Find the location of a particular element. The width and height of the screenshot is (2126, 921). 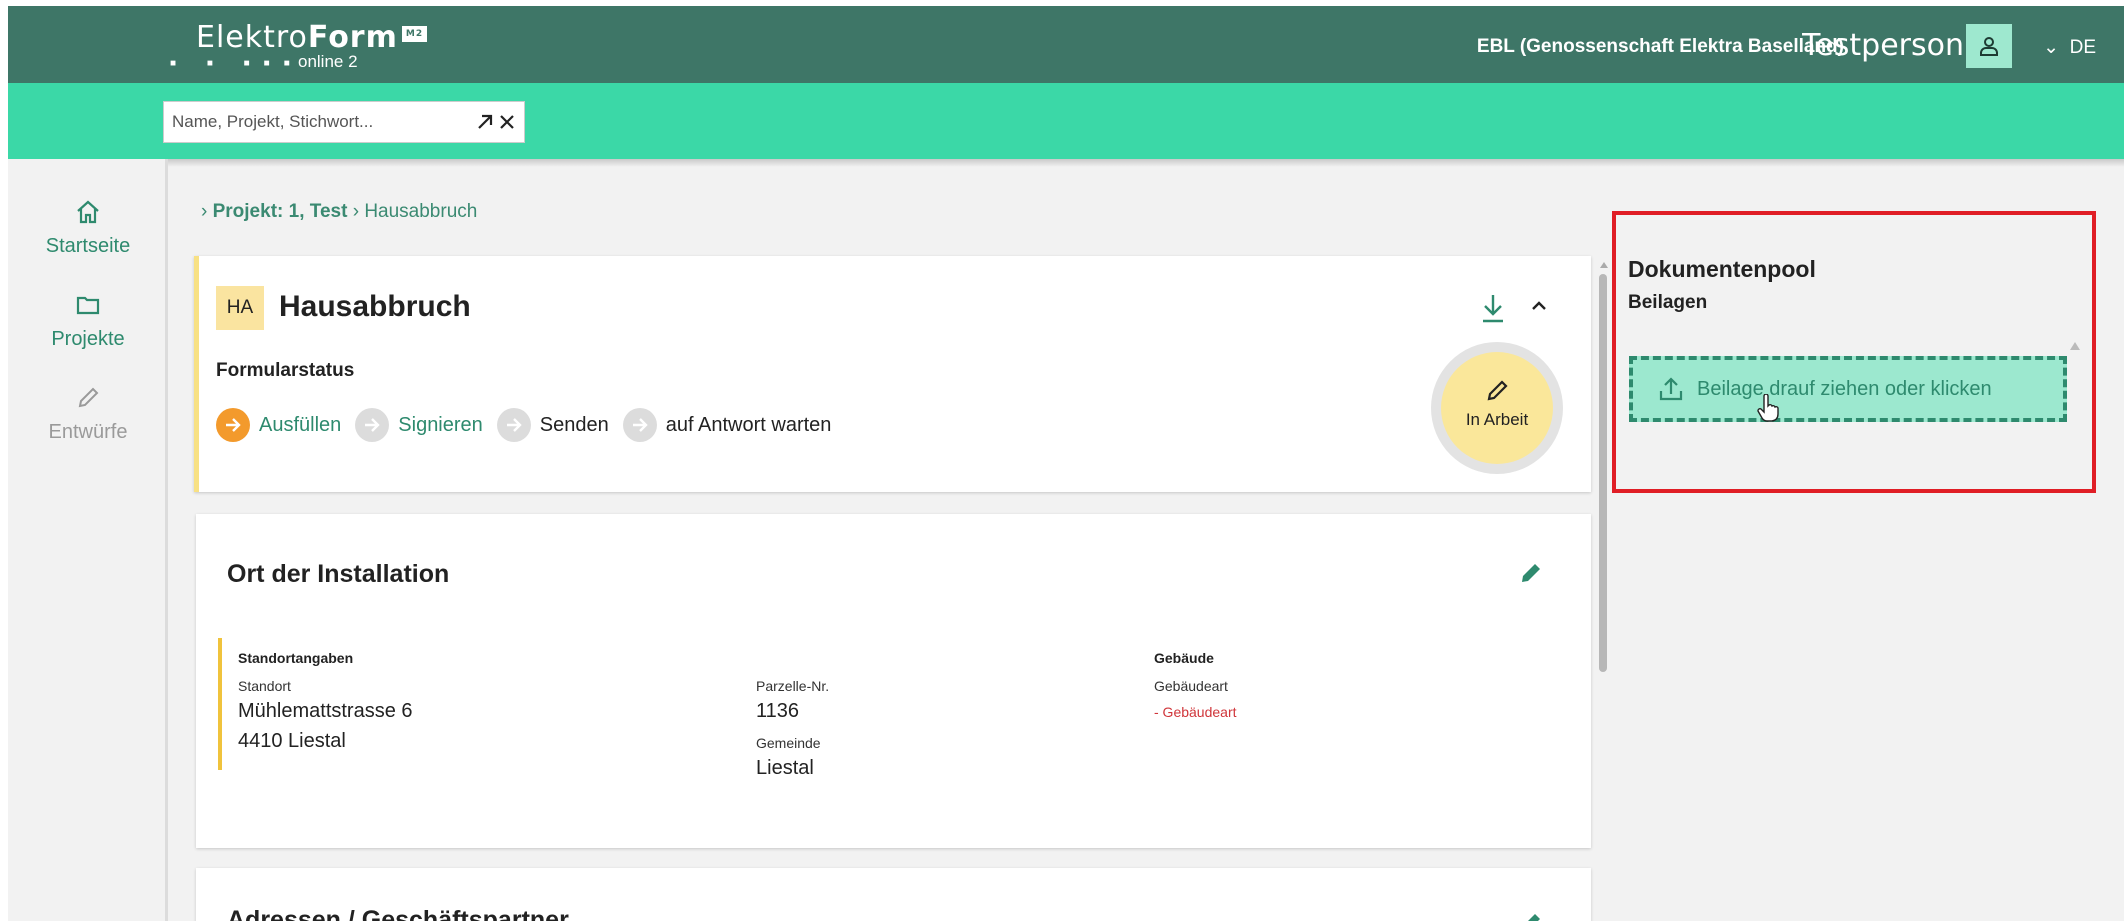

user-icon is located at coordinates (1989, 46).